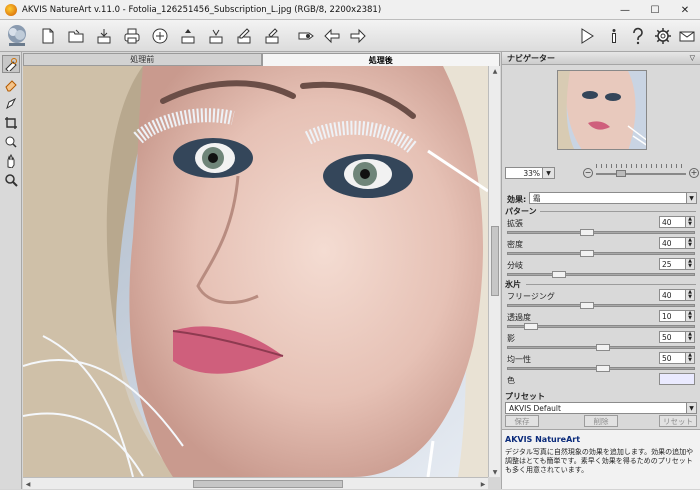  What do you see at coordinates (691, 408) in the screenshot?
I see `preset-dropdown-icon: ▼` at bounding box center [691, 408].